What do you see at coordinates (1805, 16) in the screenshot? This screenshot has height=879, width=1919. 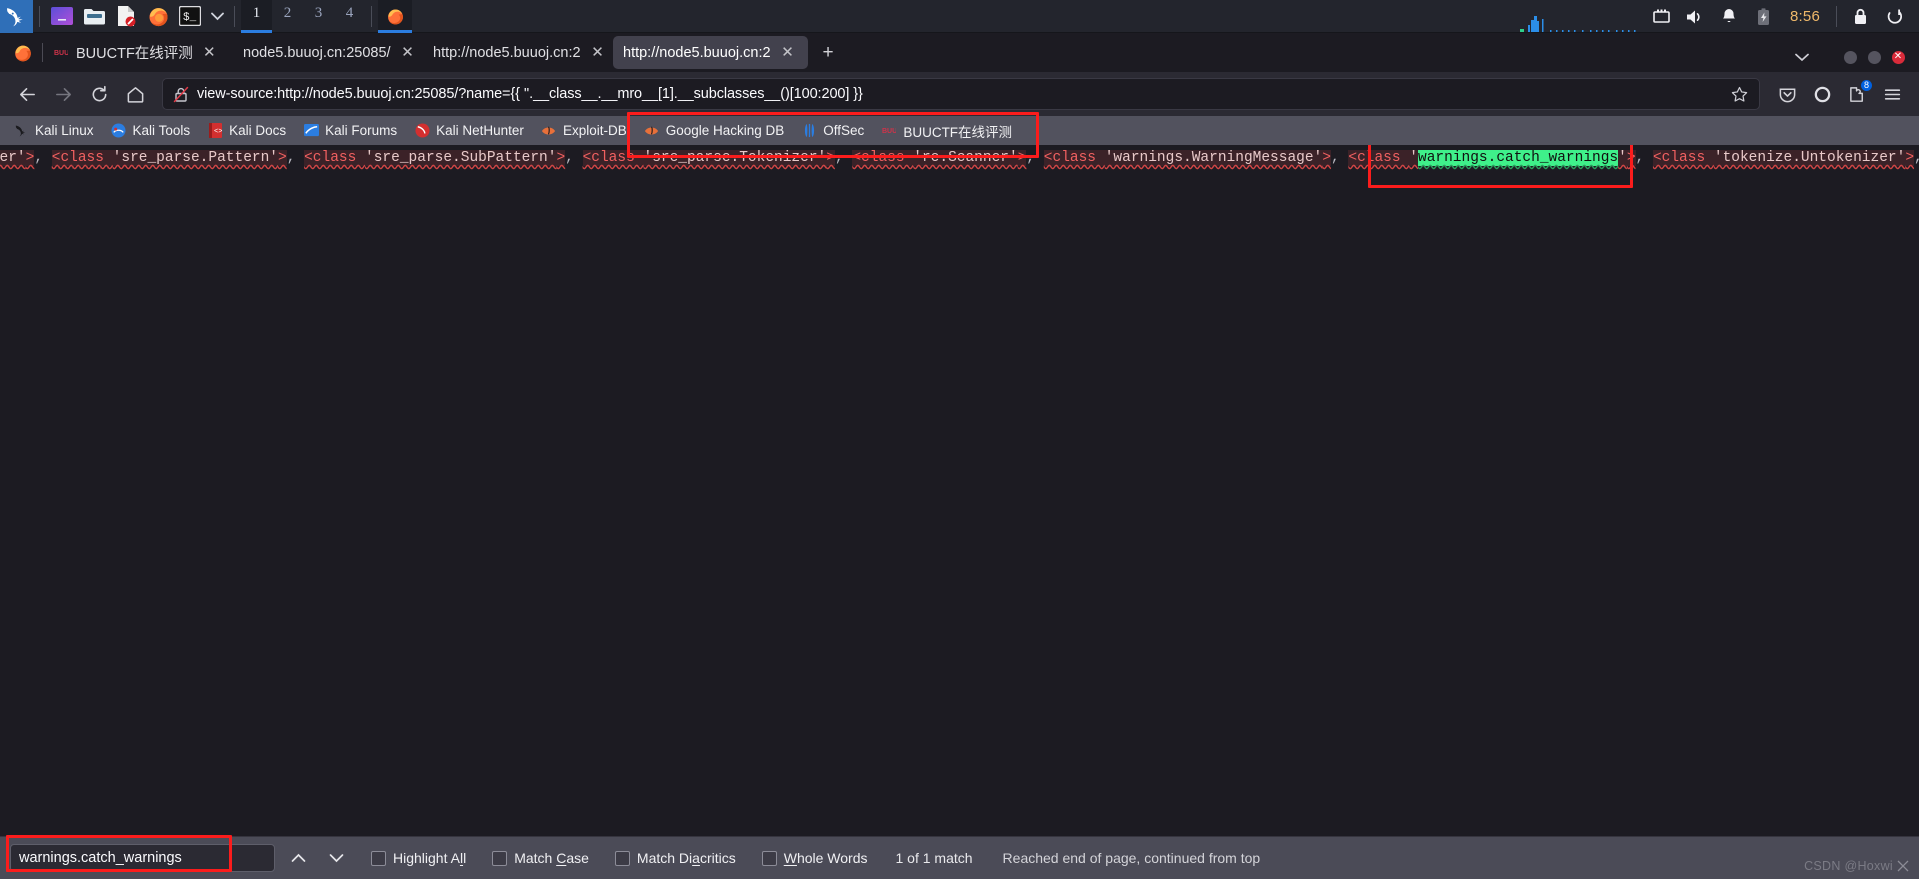 I see `panel-clock: 8:56` at bounding box center [1805, 16].